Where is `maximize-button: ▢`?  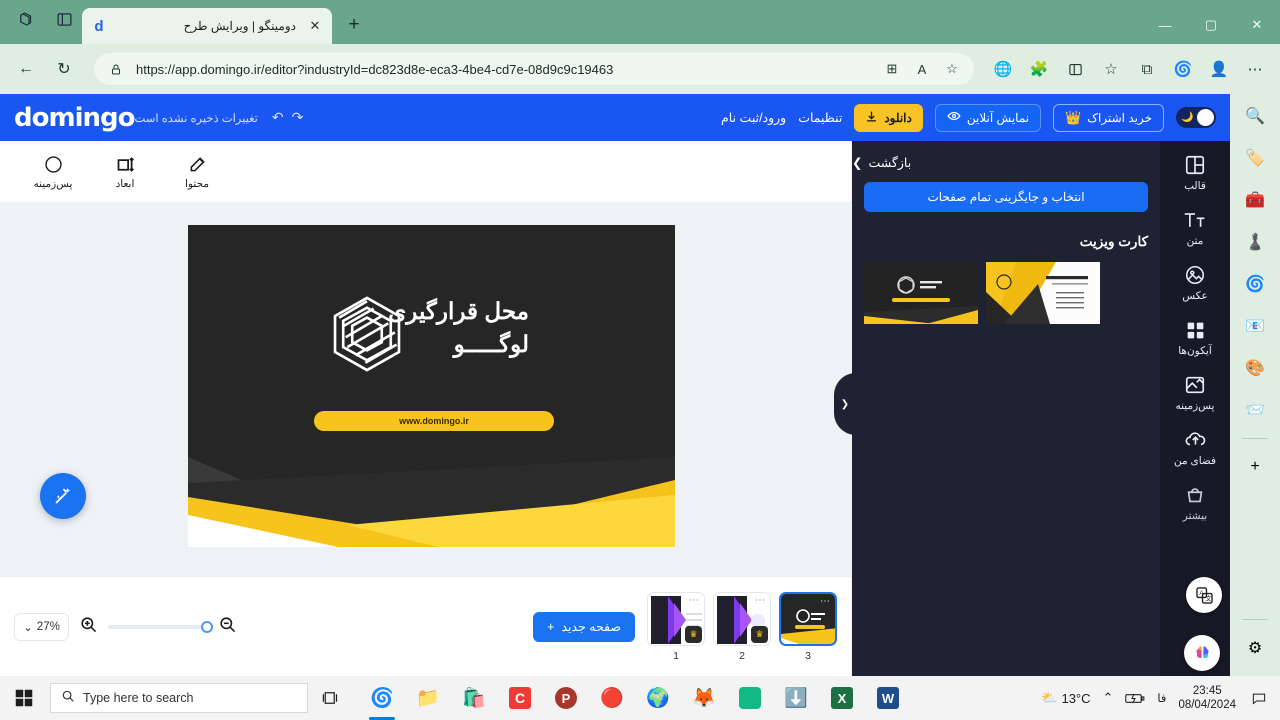 maximize-button: ▢ is located at coordinates (1211, 25).